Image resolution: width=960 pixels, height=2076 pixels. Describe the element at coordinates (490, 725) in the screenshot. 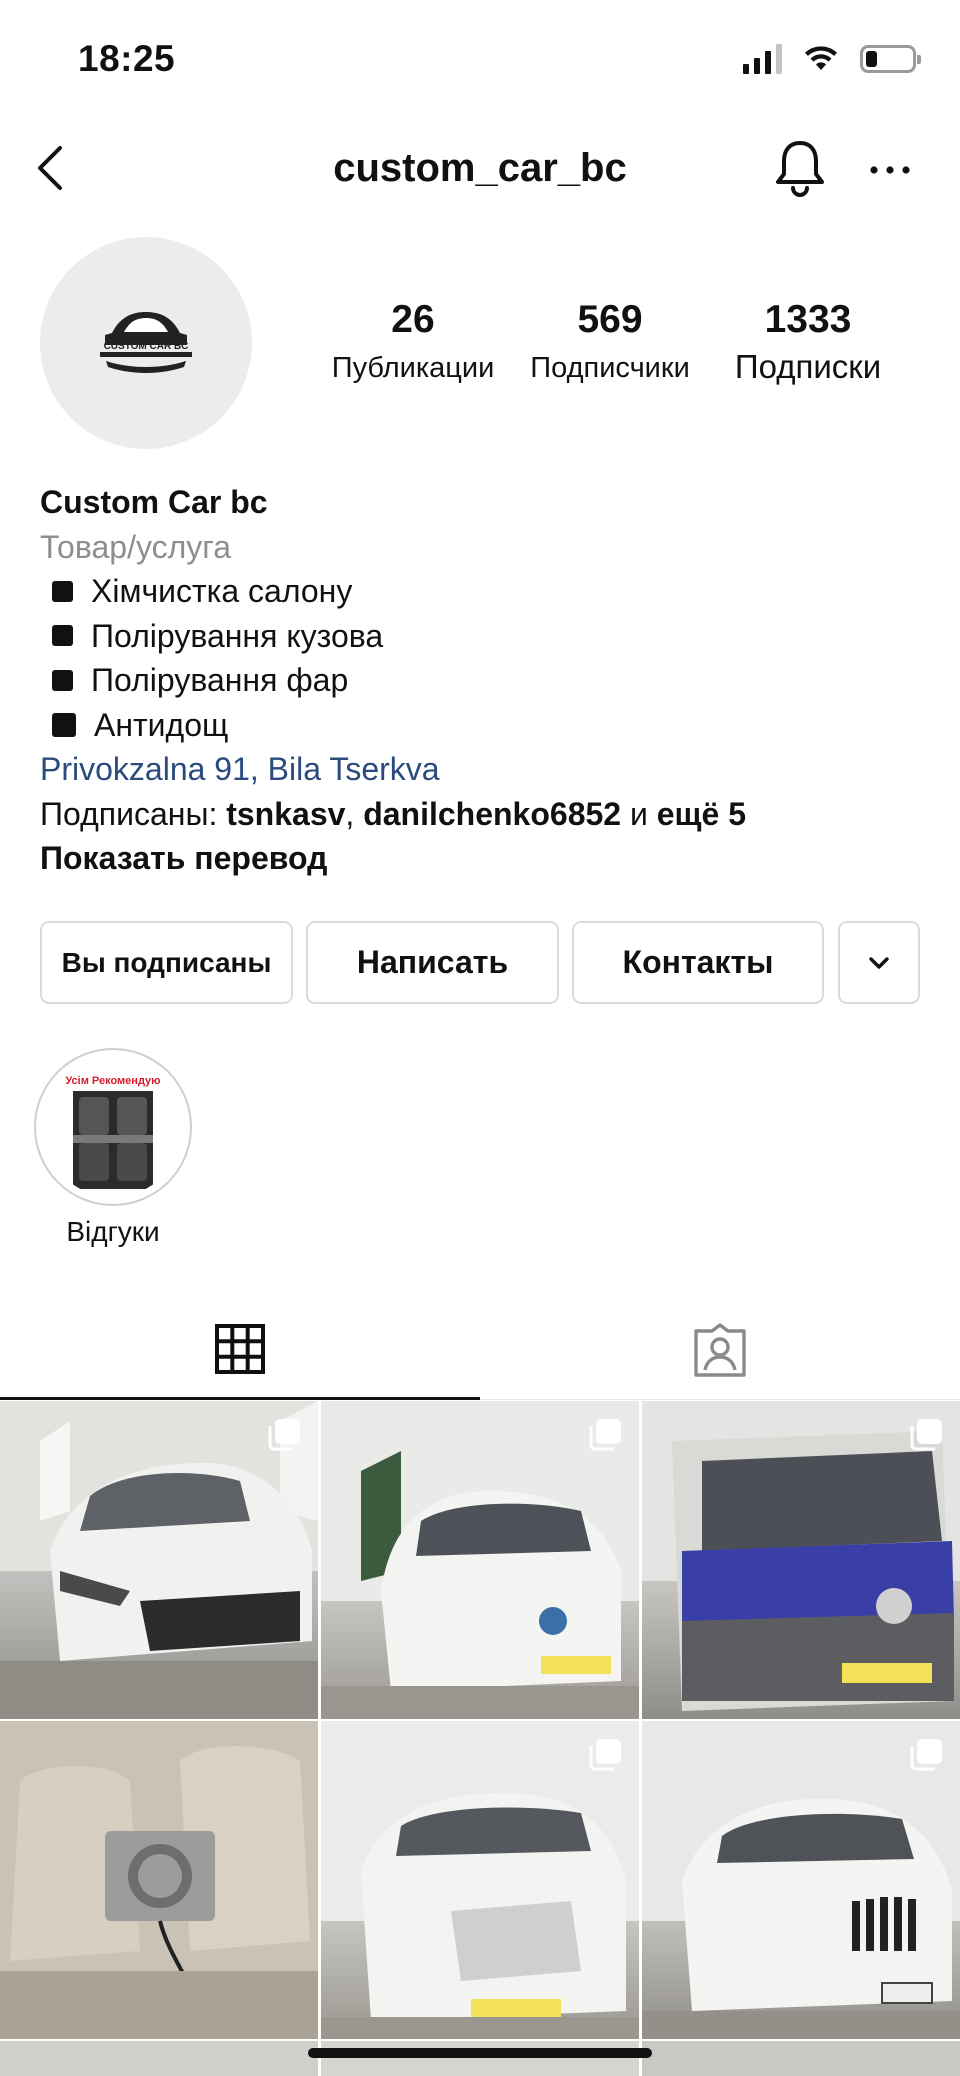

I see `bio-service-line: Антидощ` at that location.